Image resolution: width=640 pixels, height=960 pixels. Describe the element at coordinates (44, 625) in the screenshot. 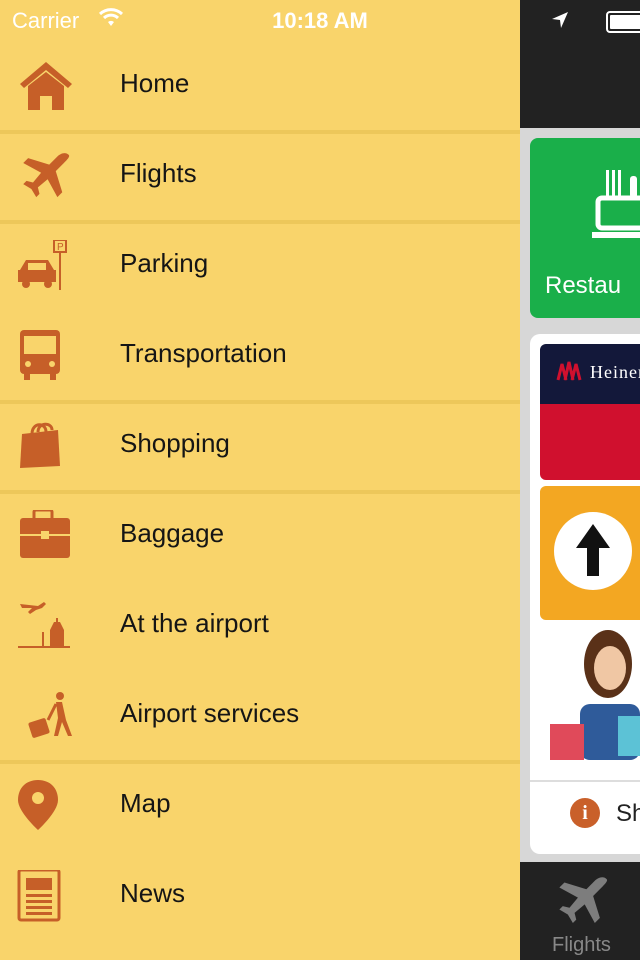

I see `airport-building-icon` at that location.